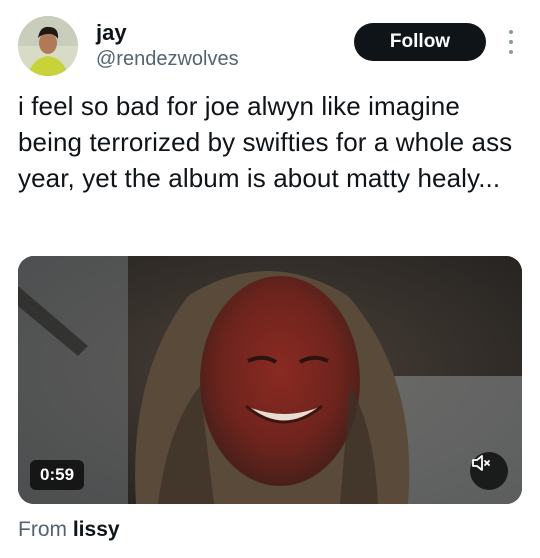 The width and height of the screenshot is (540, 558). I want to click on author-handle: @rendezwolves, so click(167, 59).